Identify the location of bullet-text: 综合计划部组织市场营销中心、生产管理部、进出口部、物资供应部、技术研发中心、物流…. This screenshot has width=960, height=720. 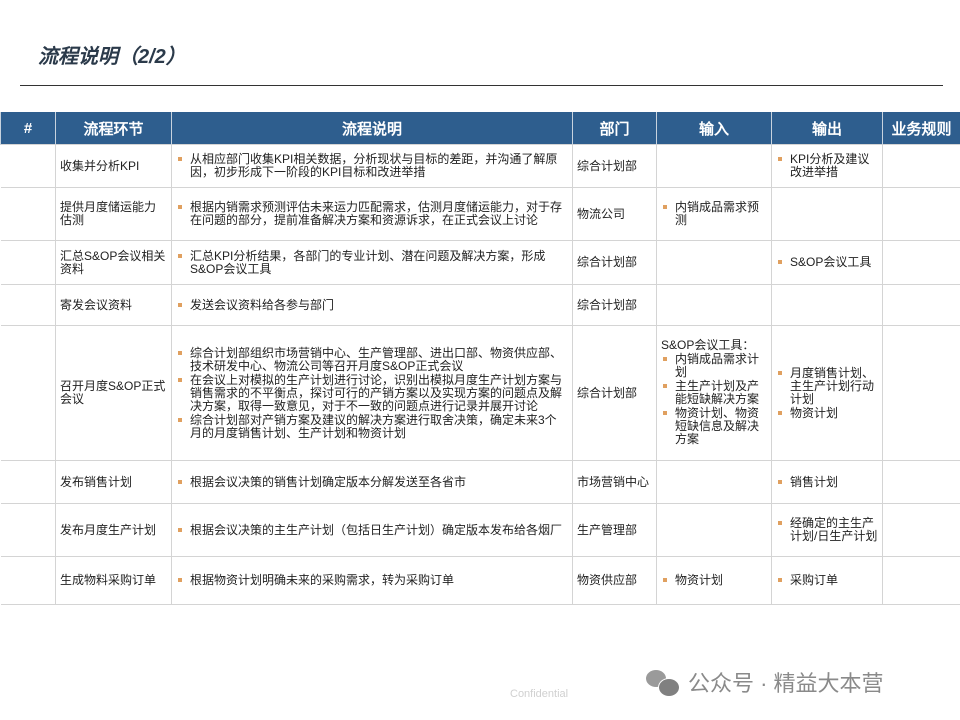
(376, 359).